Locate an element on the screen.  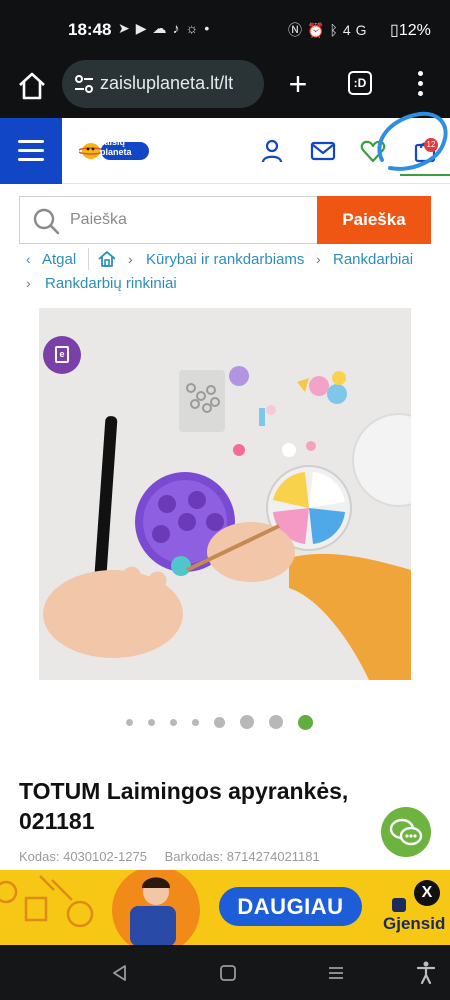
address-bar: zaisluplaneta.lt/lt is located at coordinates (163, 84).